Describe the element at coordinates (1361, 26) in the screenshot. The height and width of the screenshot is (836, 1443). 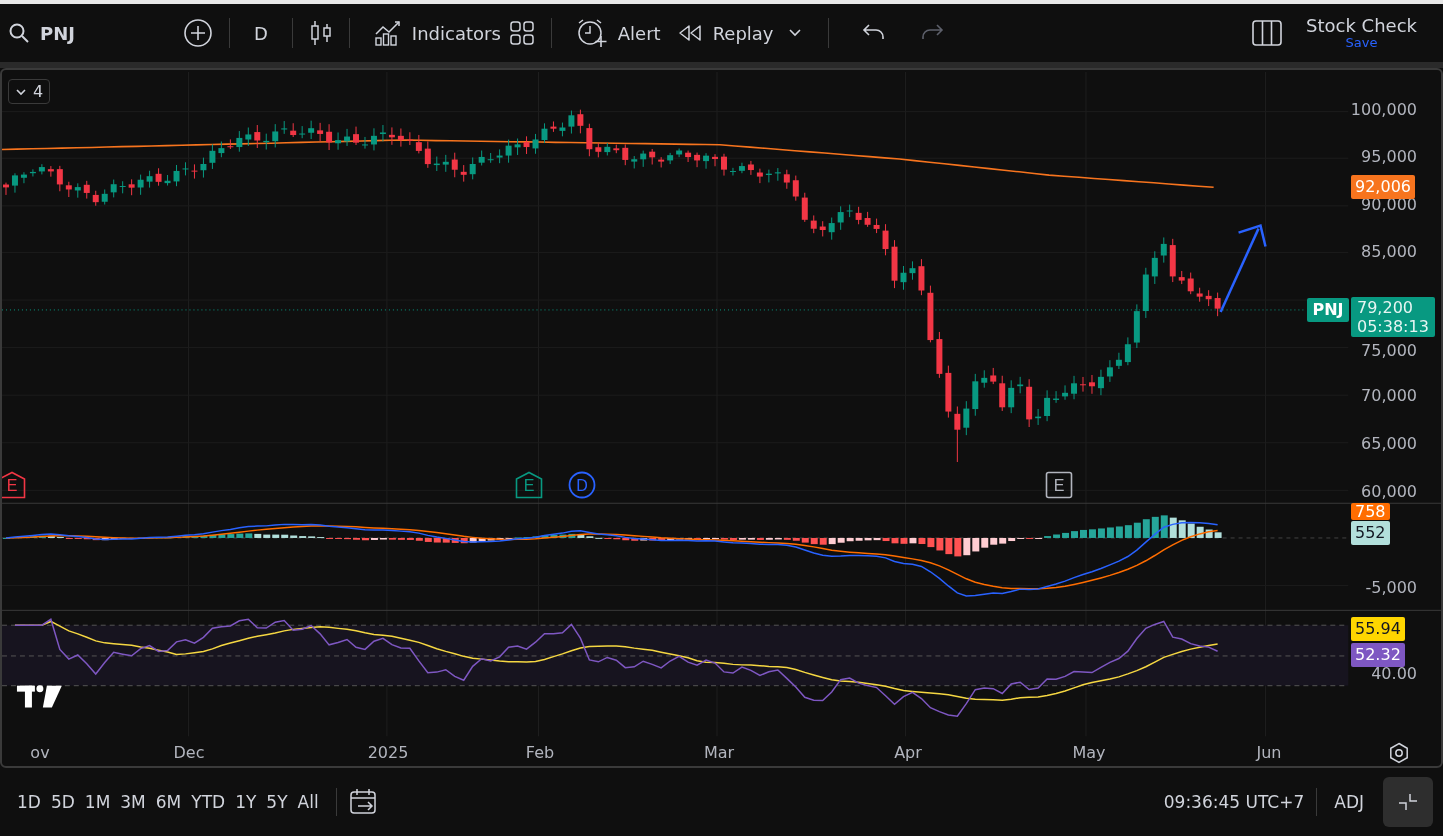
I see `layout-name: Stock Check` at that location.